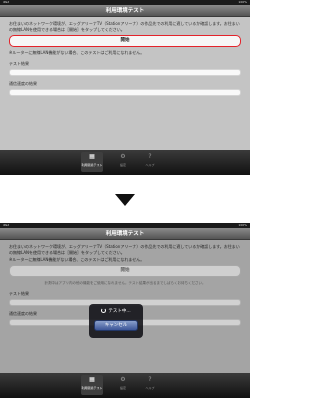 The height and width of the screenshot is (401, 320). What do you see at coordinates (125, 41) in the screenshot?
I see `start-button: 開始` at bounding box center [125, 41].